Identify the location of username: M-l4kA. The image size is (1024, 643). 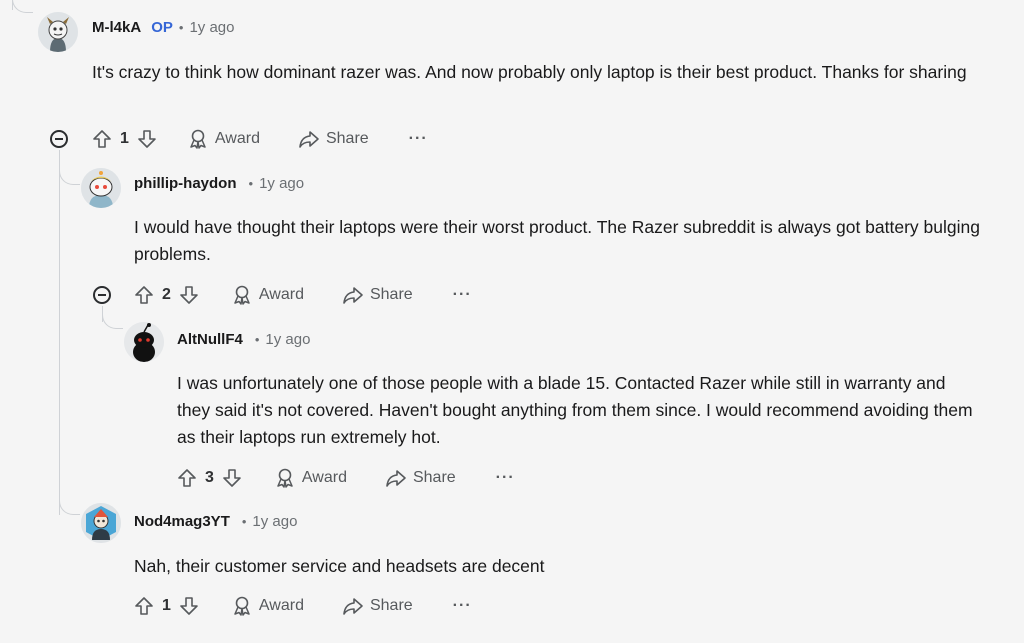
(116, 27).